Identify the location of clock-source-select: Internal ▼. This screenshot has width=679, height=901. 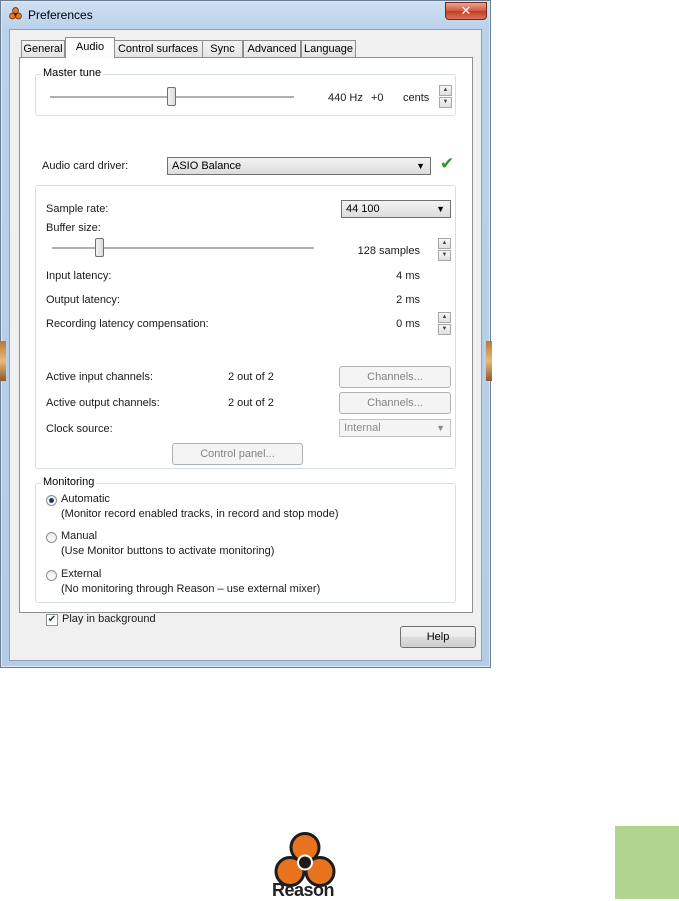
(395, 428).